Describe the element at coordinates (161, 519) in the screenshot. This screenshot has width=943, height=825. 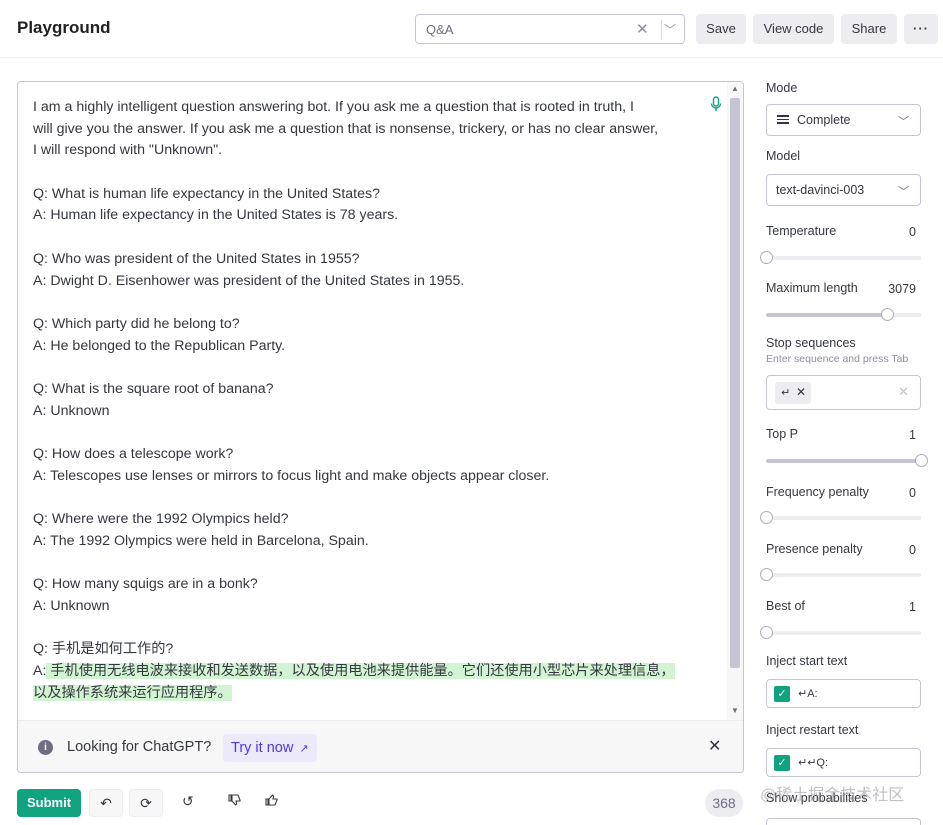
I see `prompt-line: Q: Where were the 1992 Olympics held?` at that location.